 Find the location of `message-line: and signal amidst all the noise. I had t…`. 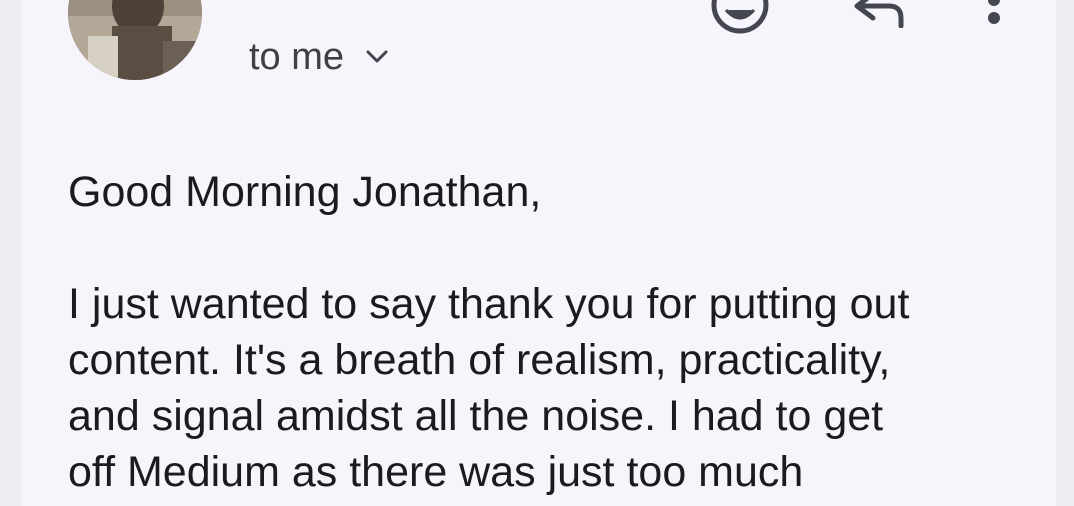

message-line: and signal amidst all the noise. I had t… is located at coordinates (476, 416).